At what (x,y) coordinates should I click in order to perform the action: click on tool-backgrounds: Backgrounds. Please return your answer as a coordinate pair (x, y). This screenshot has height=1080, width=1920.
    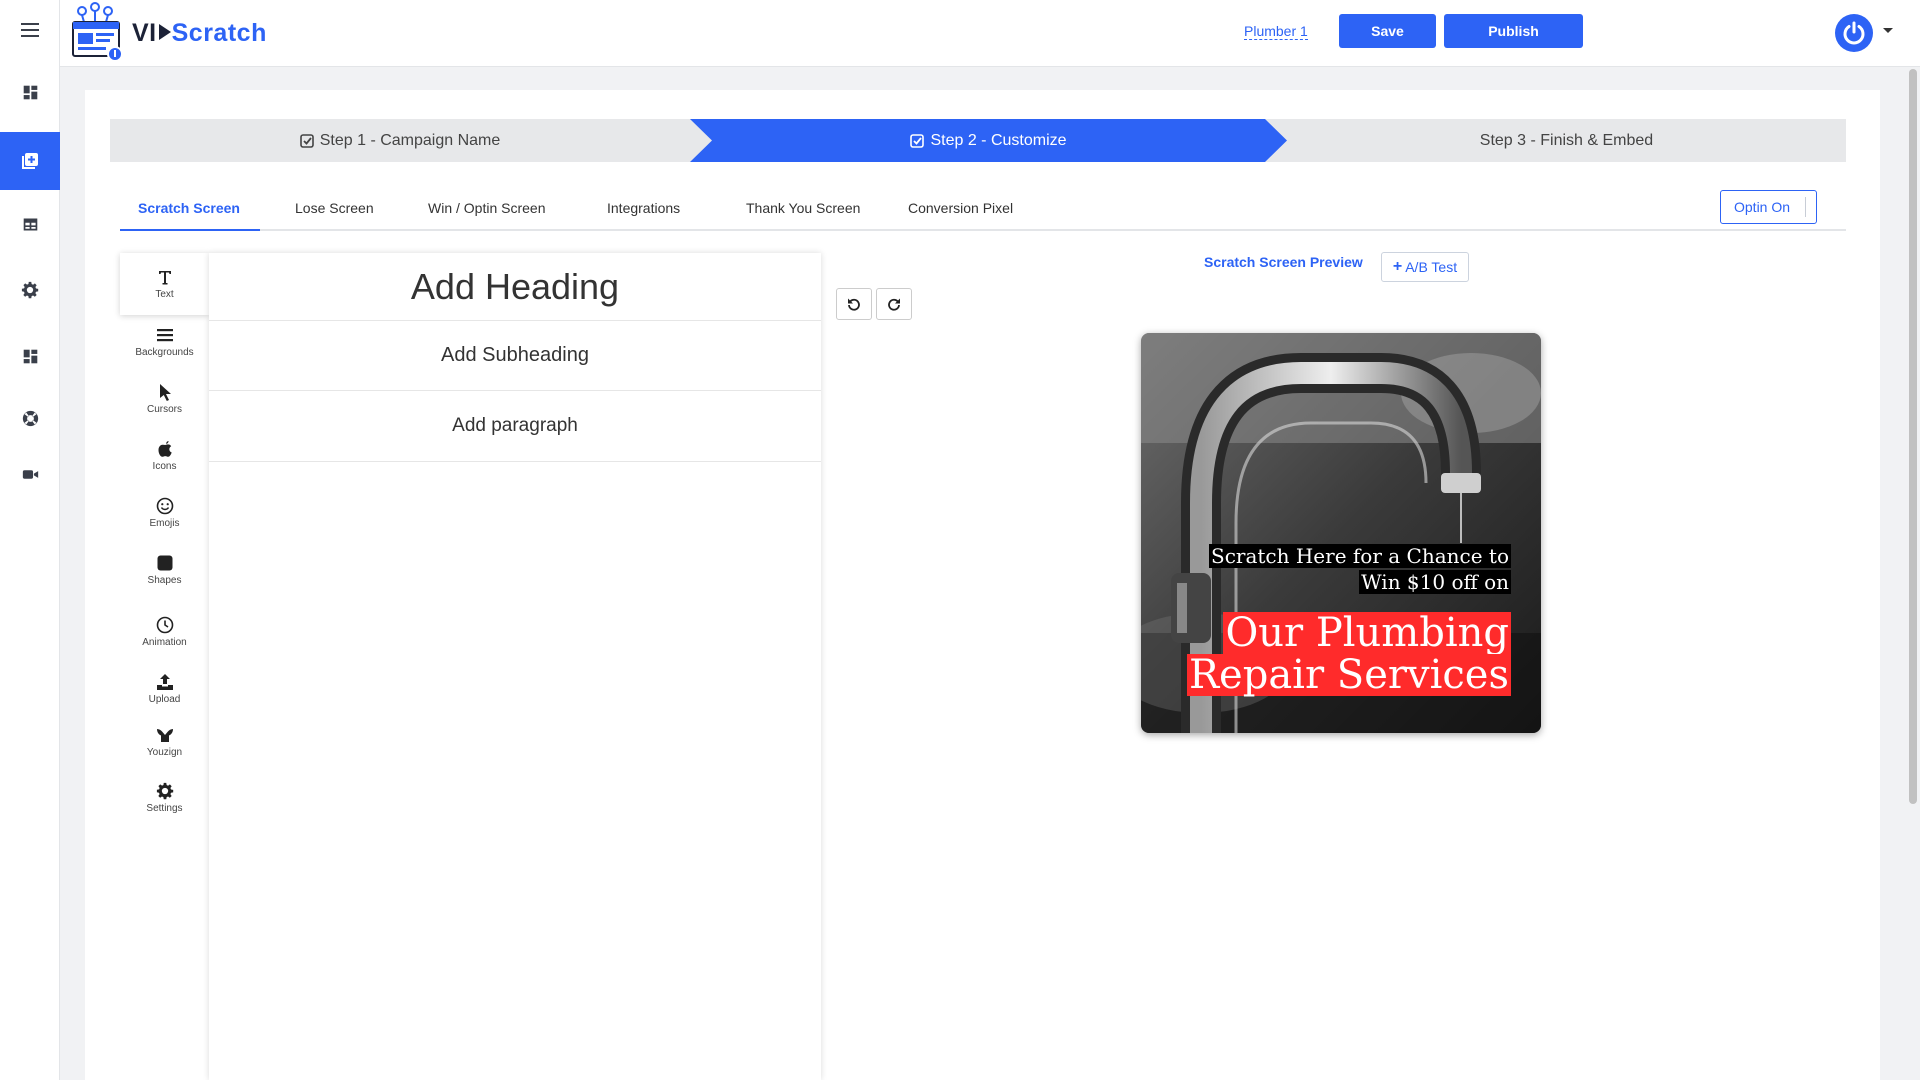
    Looking at the image, I should click on (164, 342).